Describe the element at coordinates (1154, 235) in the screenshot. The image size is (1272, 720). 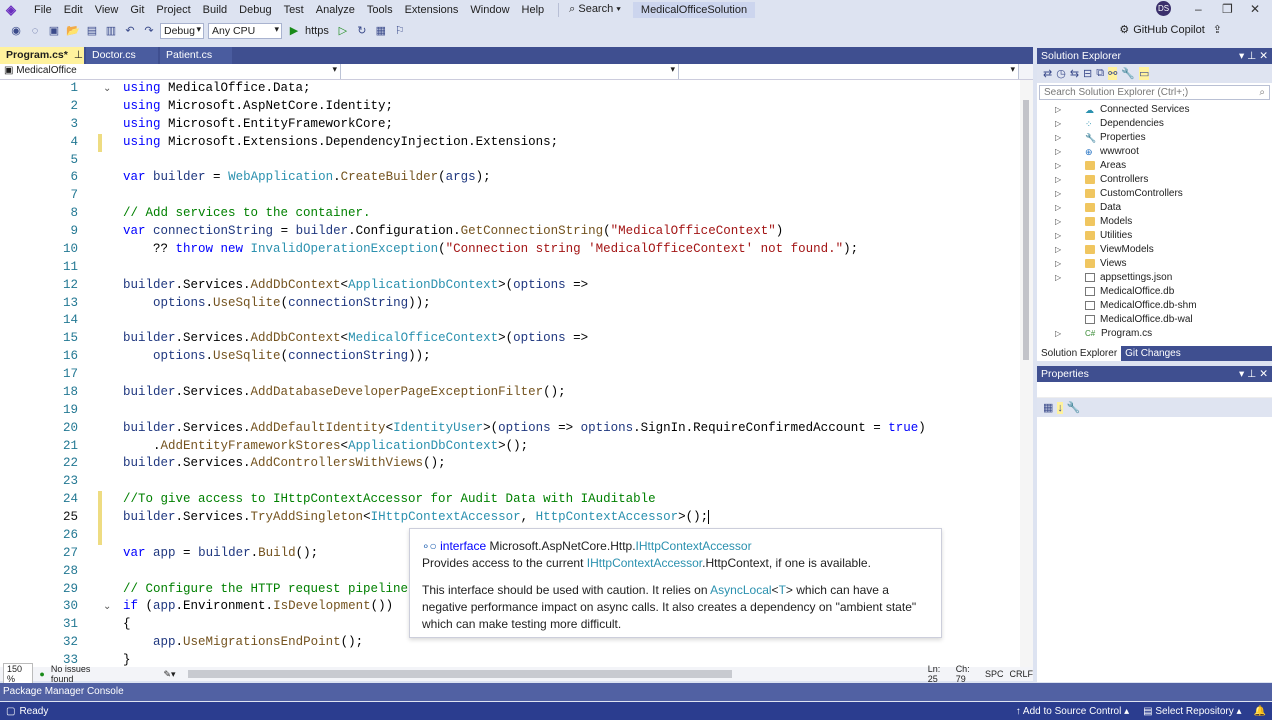
I see `tree-item: ▷ Utilities` at that location.